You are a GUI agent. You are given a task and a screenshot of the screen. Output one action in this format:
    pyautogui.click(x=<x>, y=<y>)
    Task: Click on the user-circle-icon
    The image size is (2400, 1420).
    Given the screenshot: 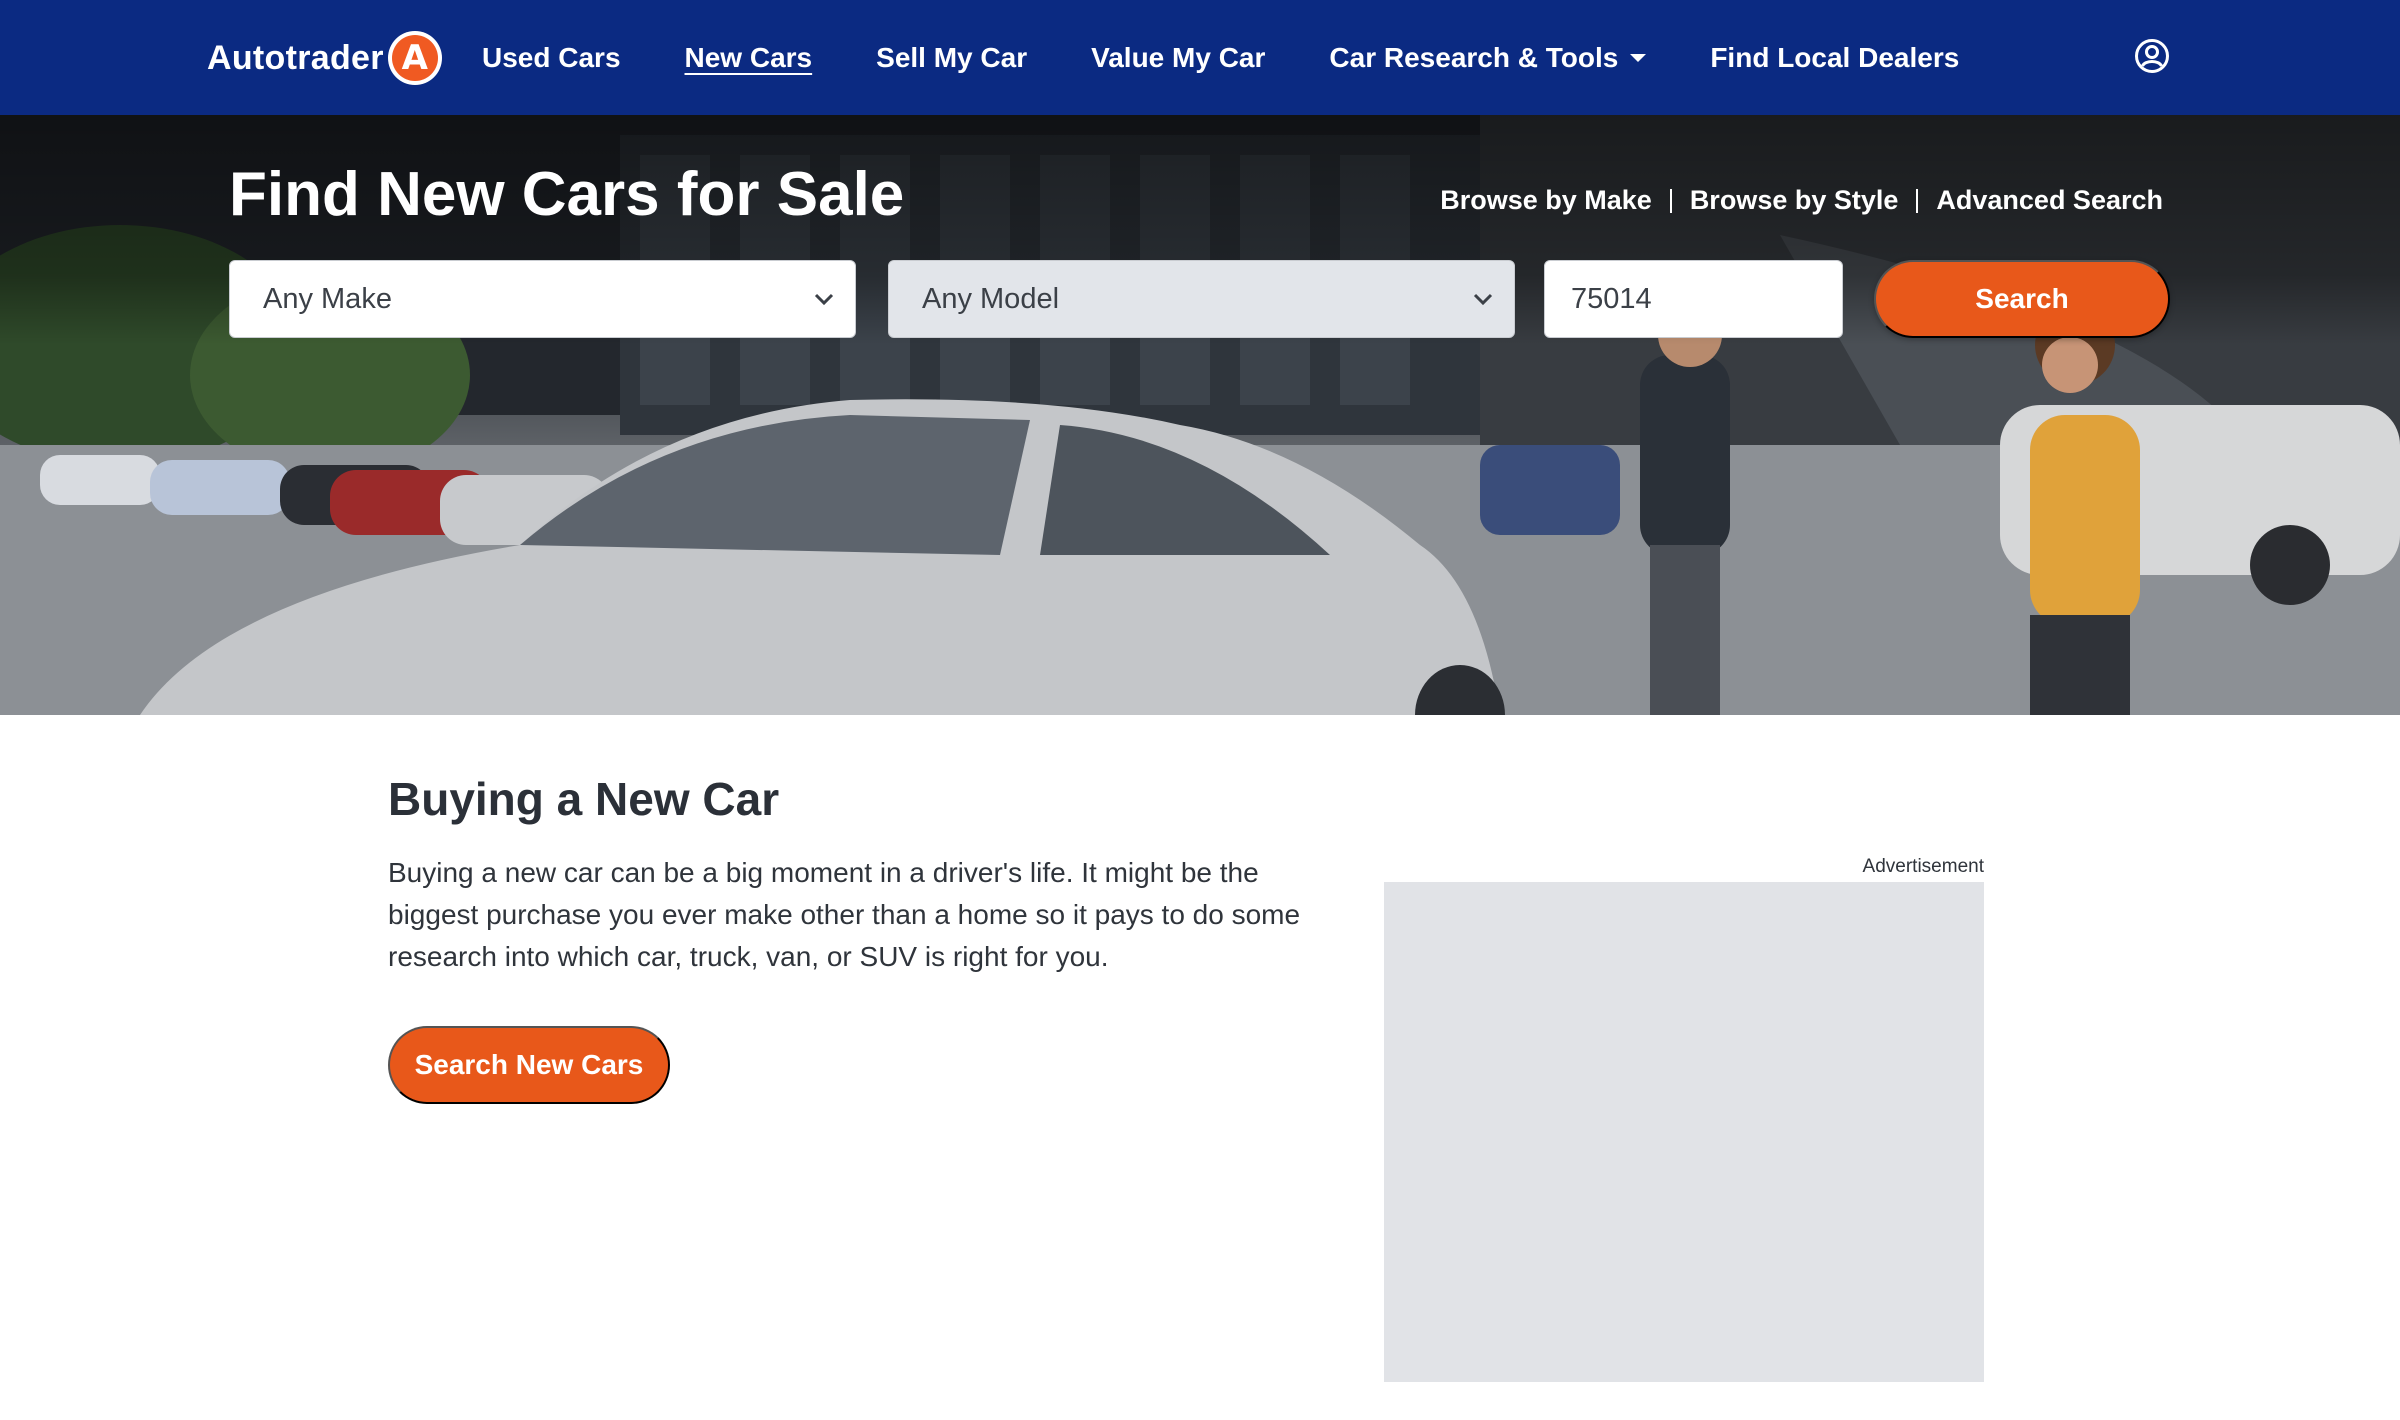 What is the action you would take?
    pyautogui.click(x=2152, y=56)
    